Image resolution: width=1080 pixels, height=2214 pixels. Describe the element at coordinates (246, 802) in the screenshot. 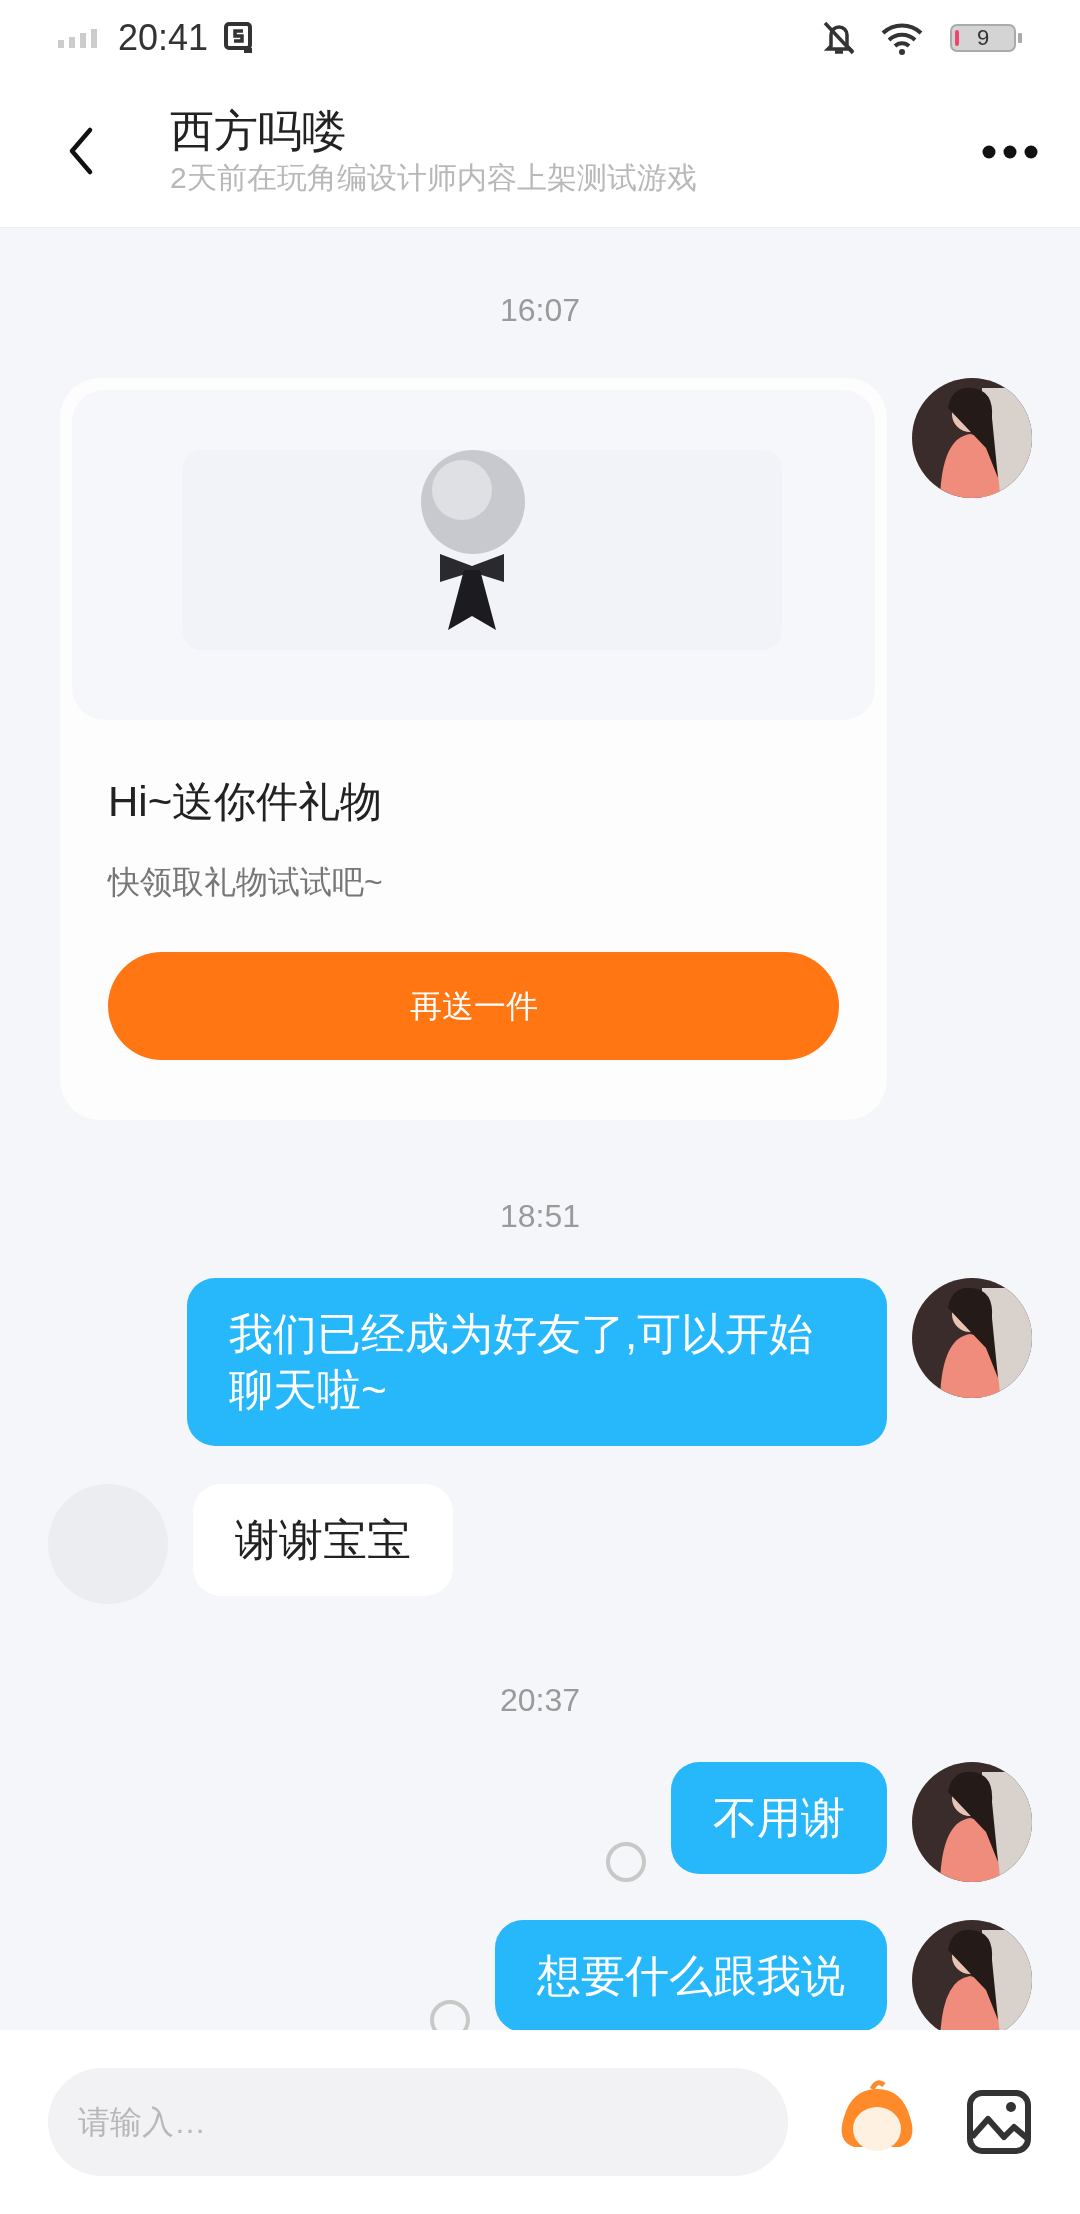

I see `gift-title: Hi~送你件礼物` at that location.